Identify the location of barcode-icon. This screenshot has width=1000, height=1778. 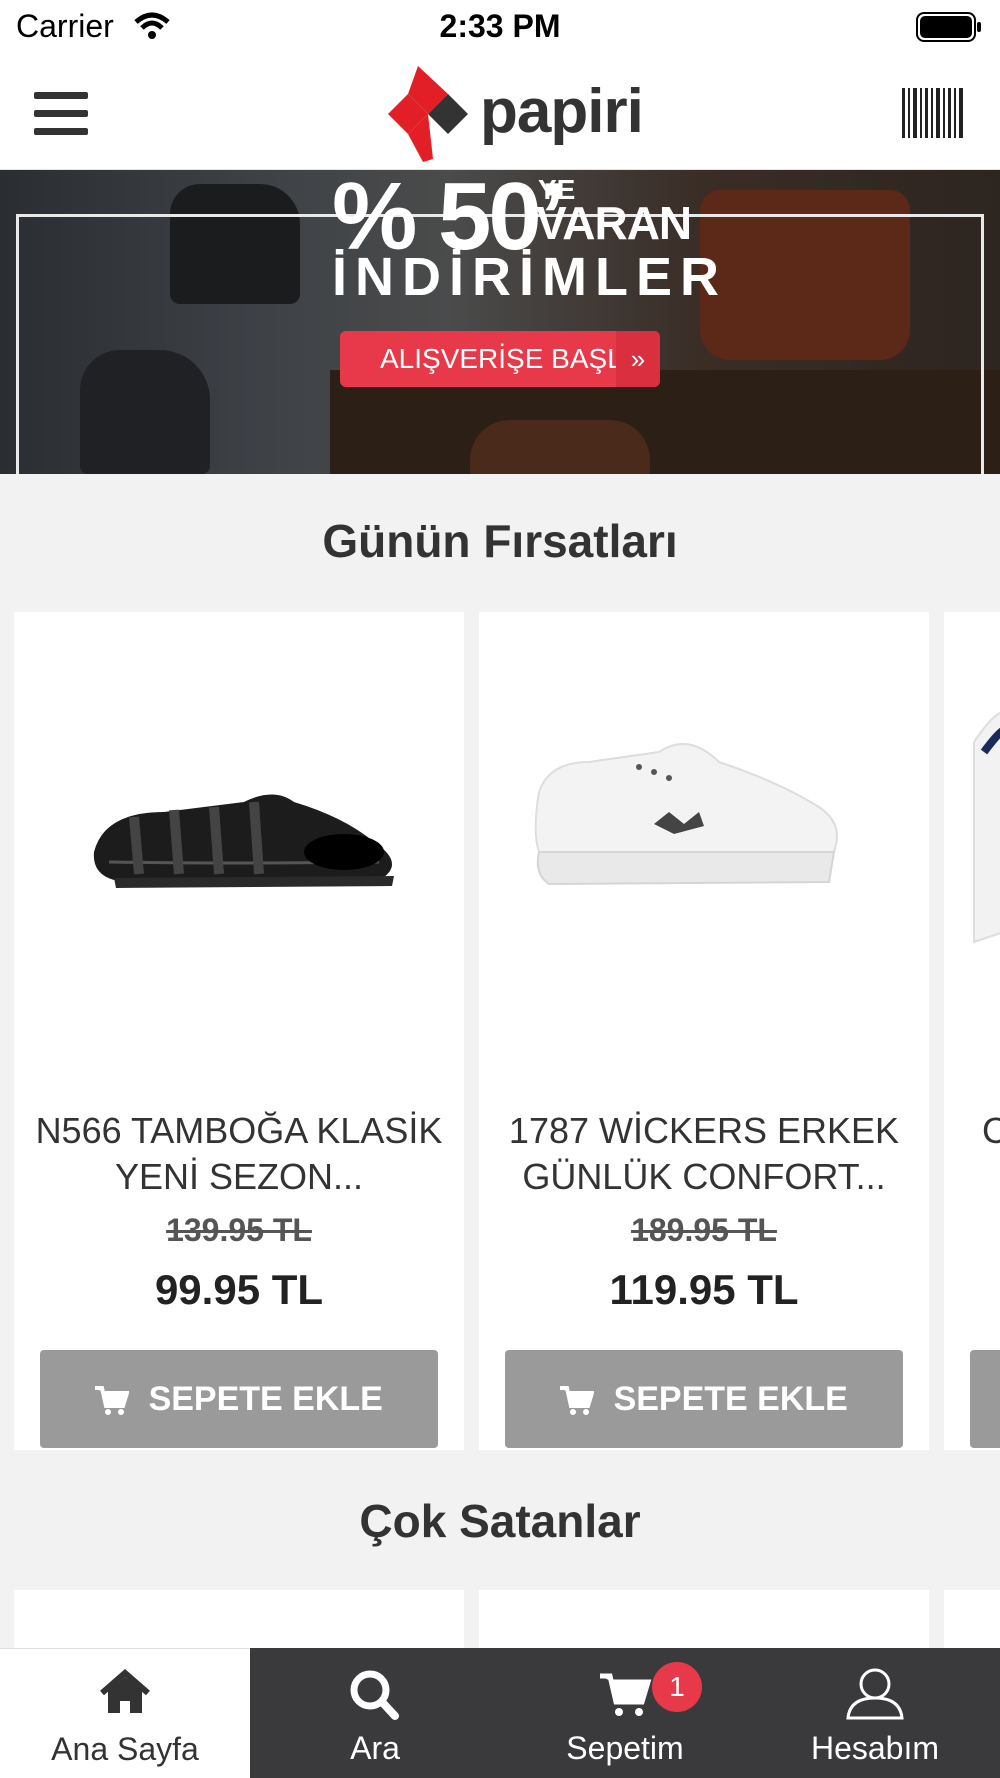
(934, 113).